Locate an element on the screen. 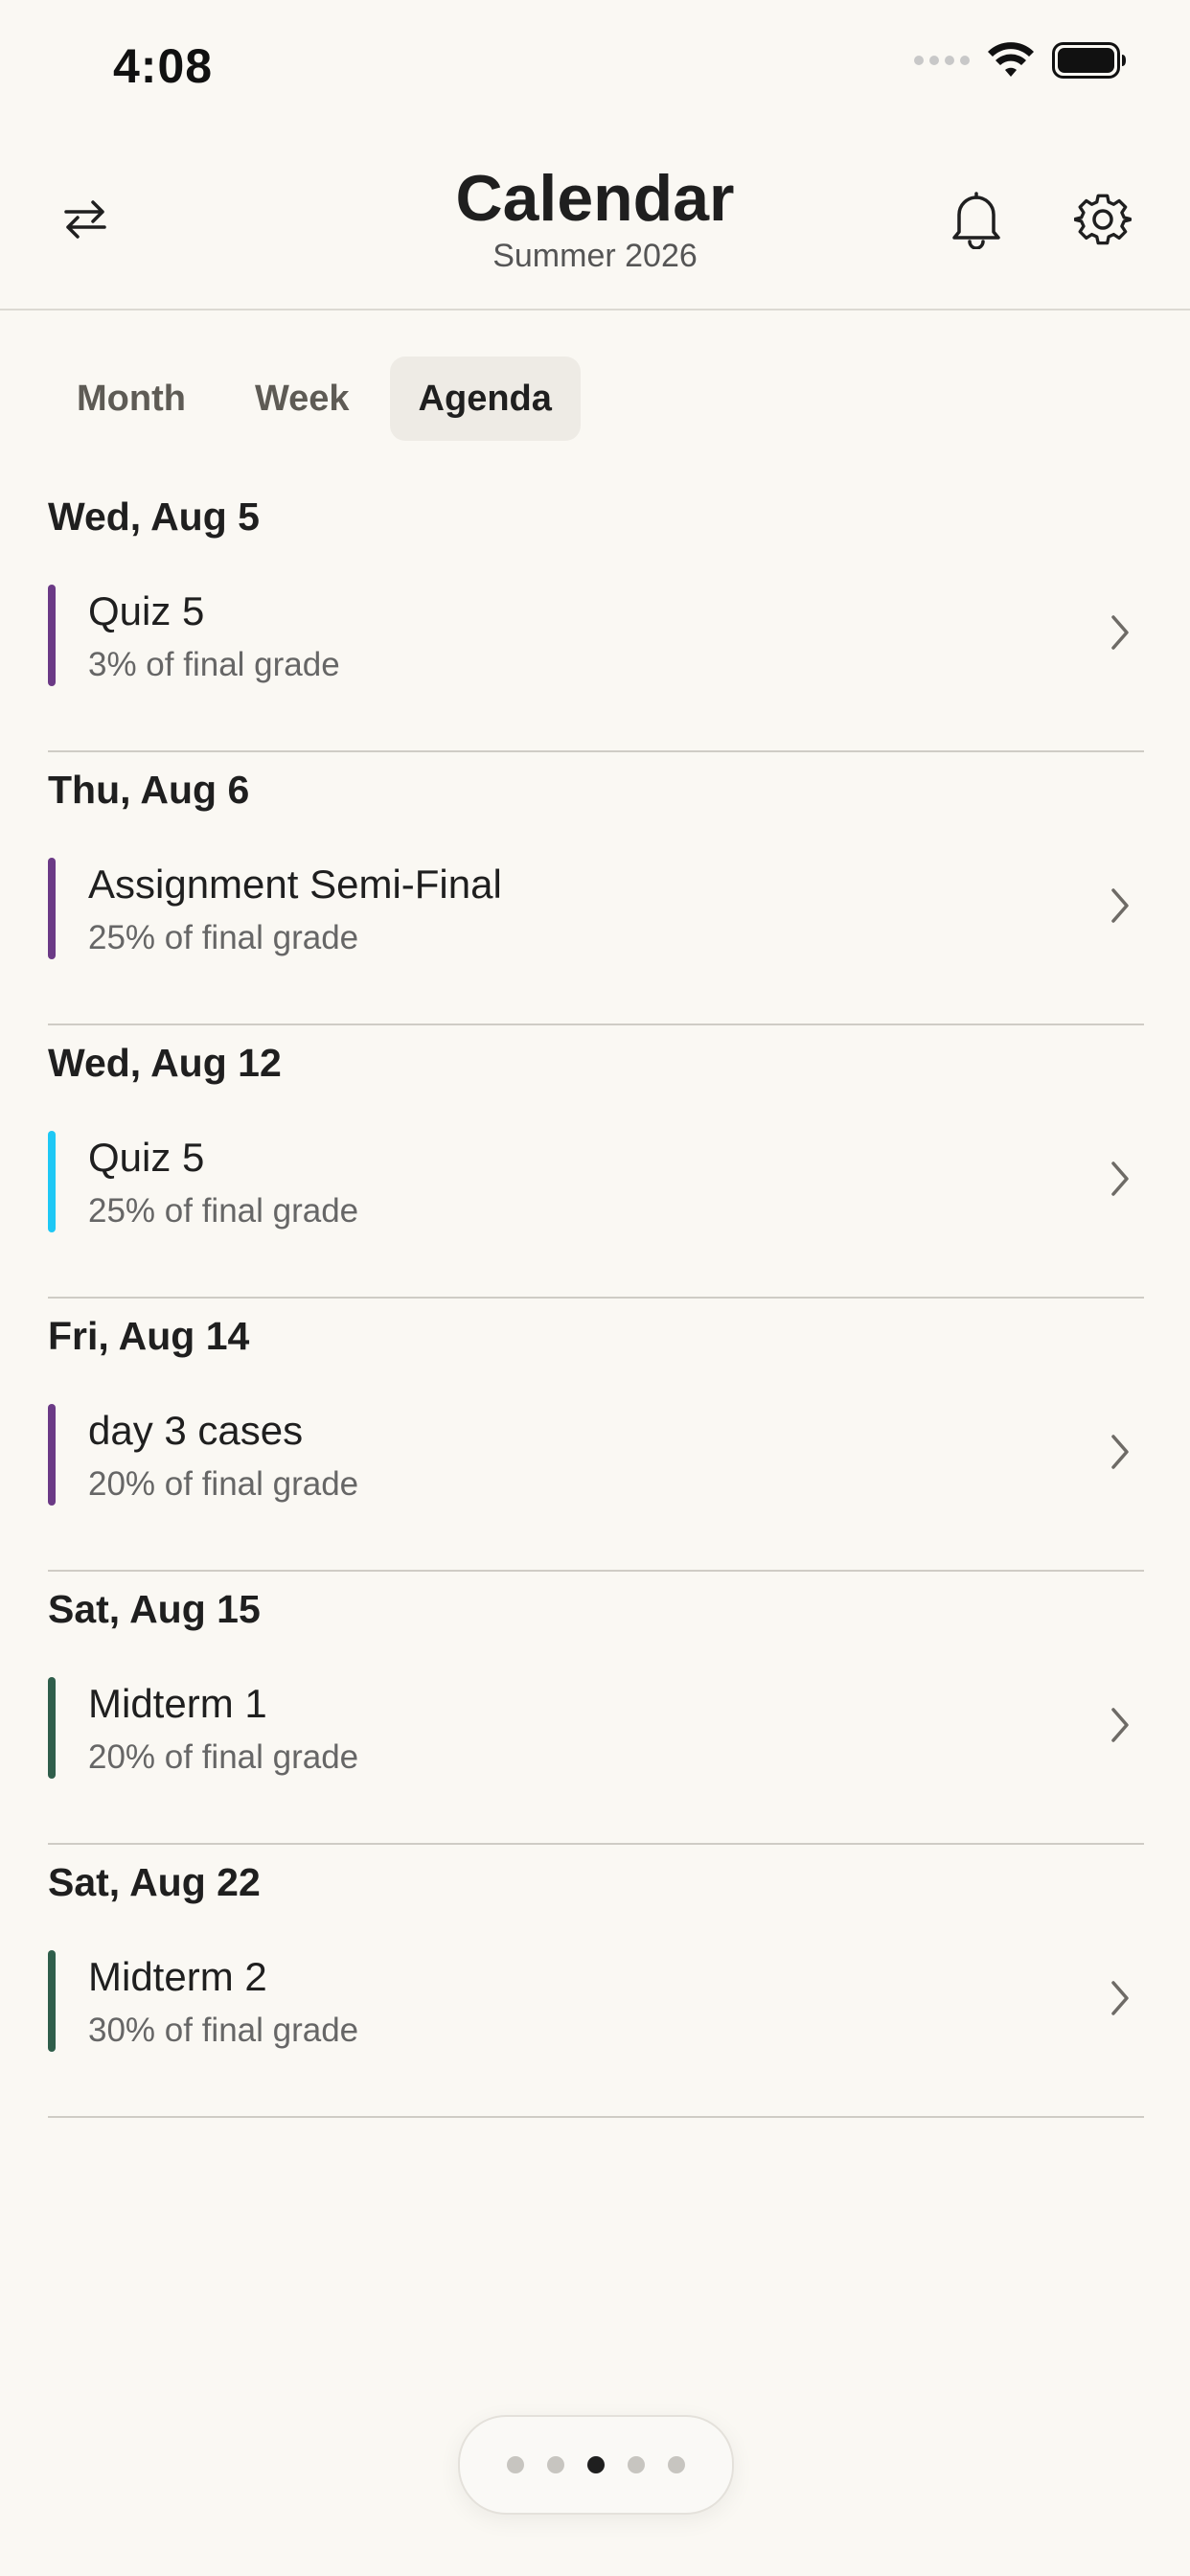  header: Calendar Summer 2026 is located at coordinates (595, 222).